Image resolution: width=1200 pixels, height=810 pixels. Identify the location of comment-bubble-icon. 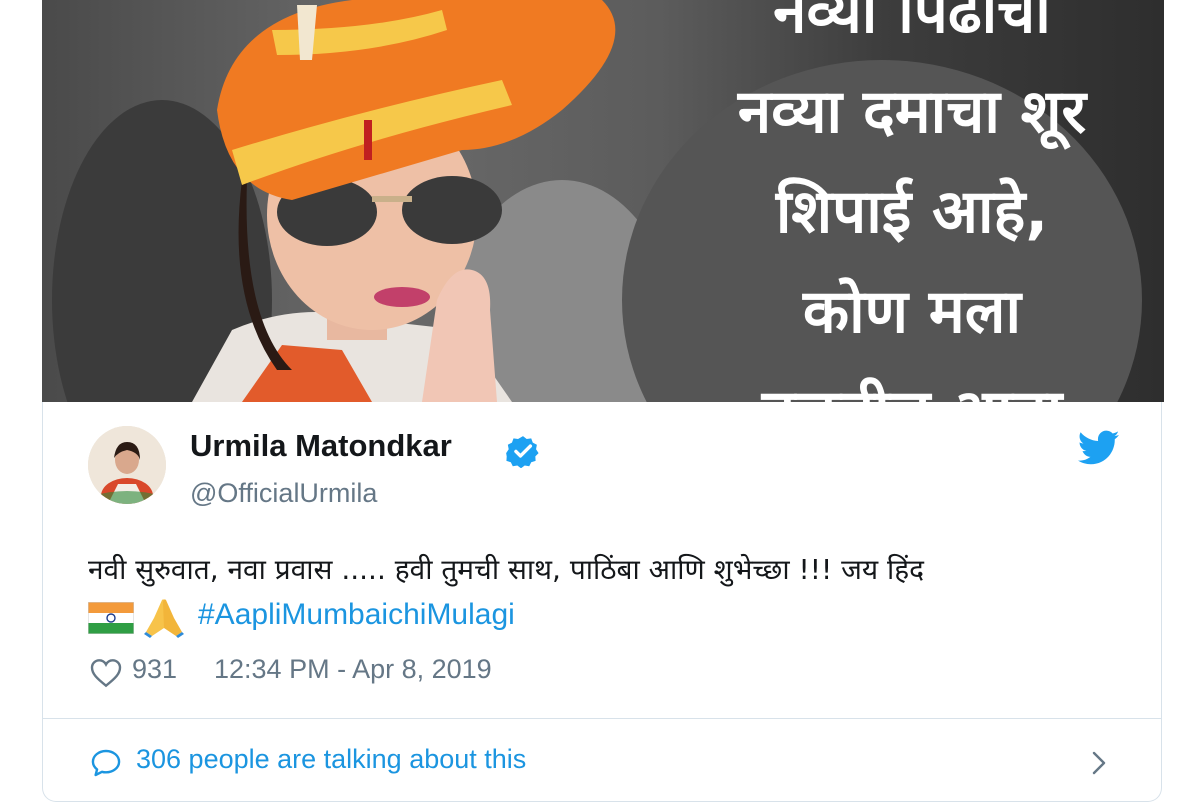
(106, 763).